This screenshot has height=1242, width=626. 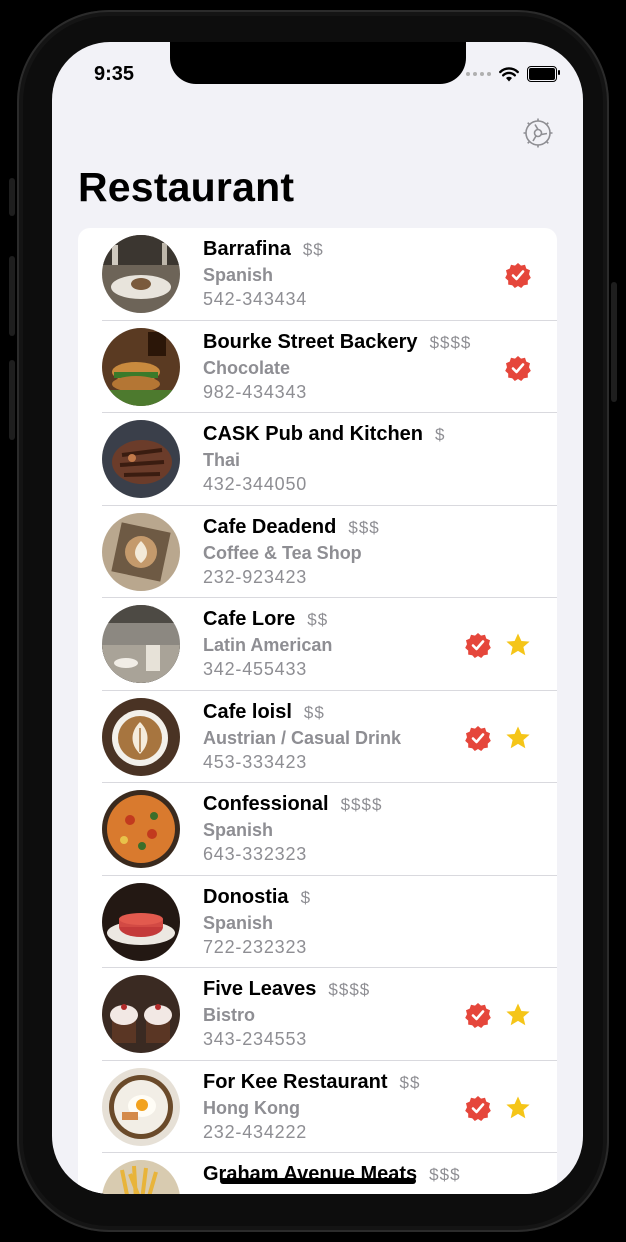 What do you see at coordinates (186, 187) in the screenshot?
I see `page-title: Restaurant` at bounding box center [186, 187].